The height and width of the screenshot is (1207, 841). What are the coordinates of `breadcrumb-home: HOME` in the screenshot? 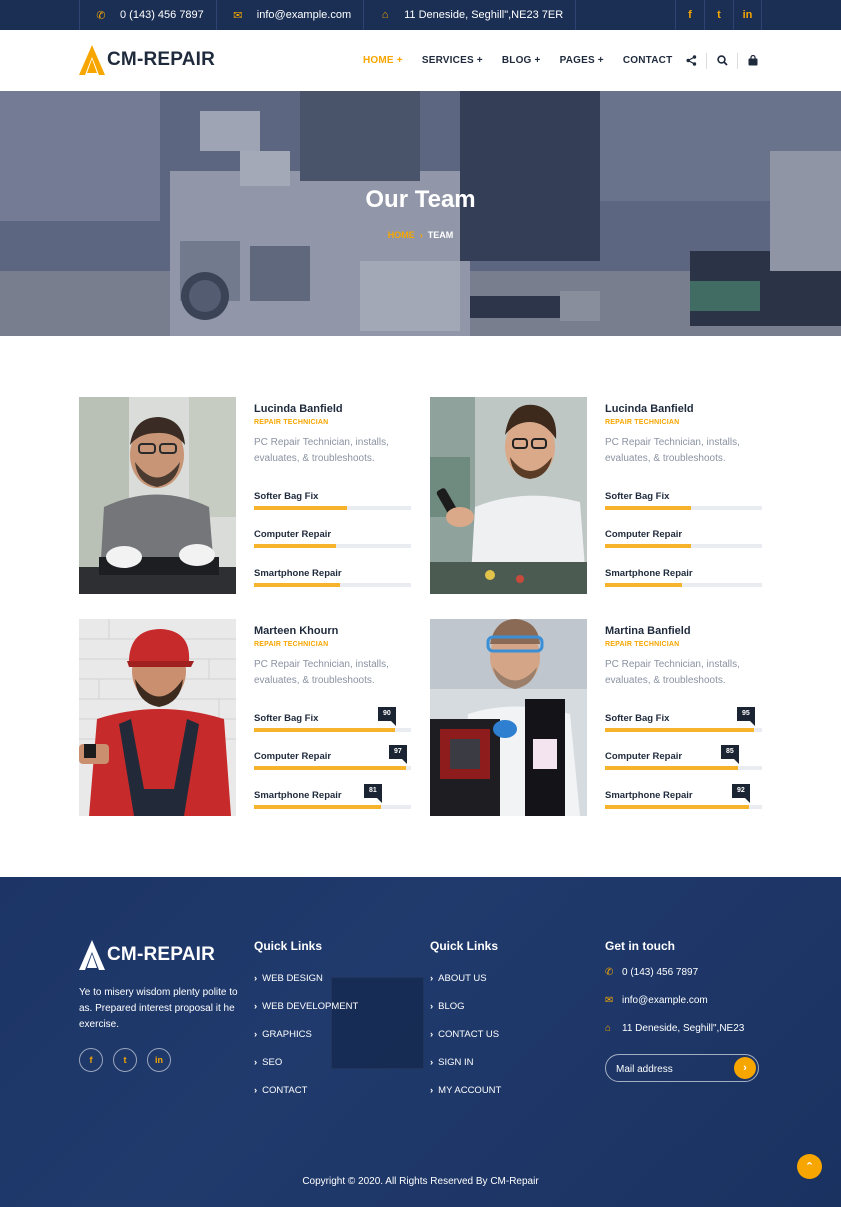 It's located at (401, 235).